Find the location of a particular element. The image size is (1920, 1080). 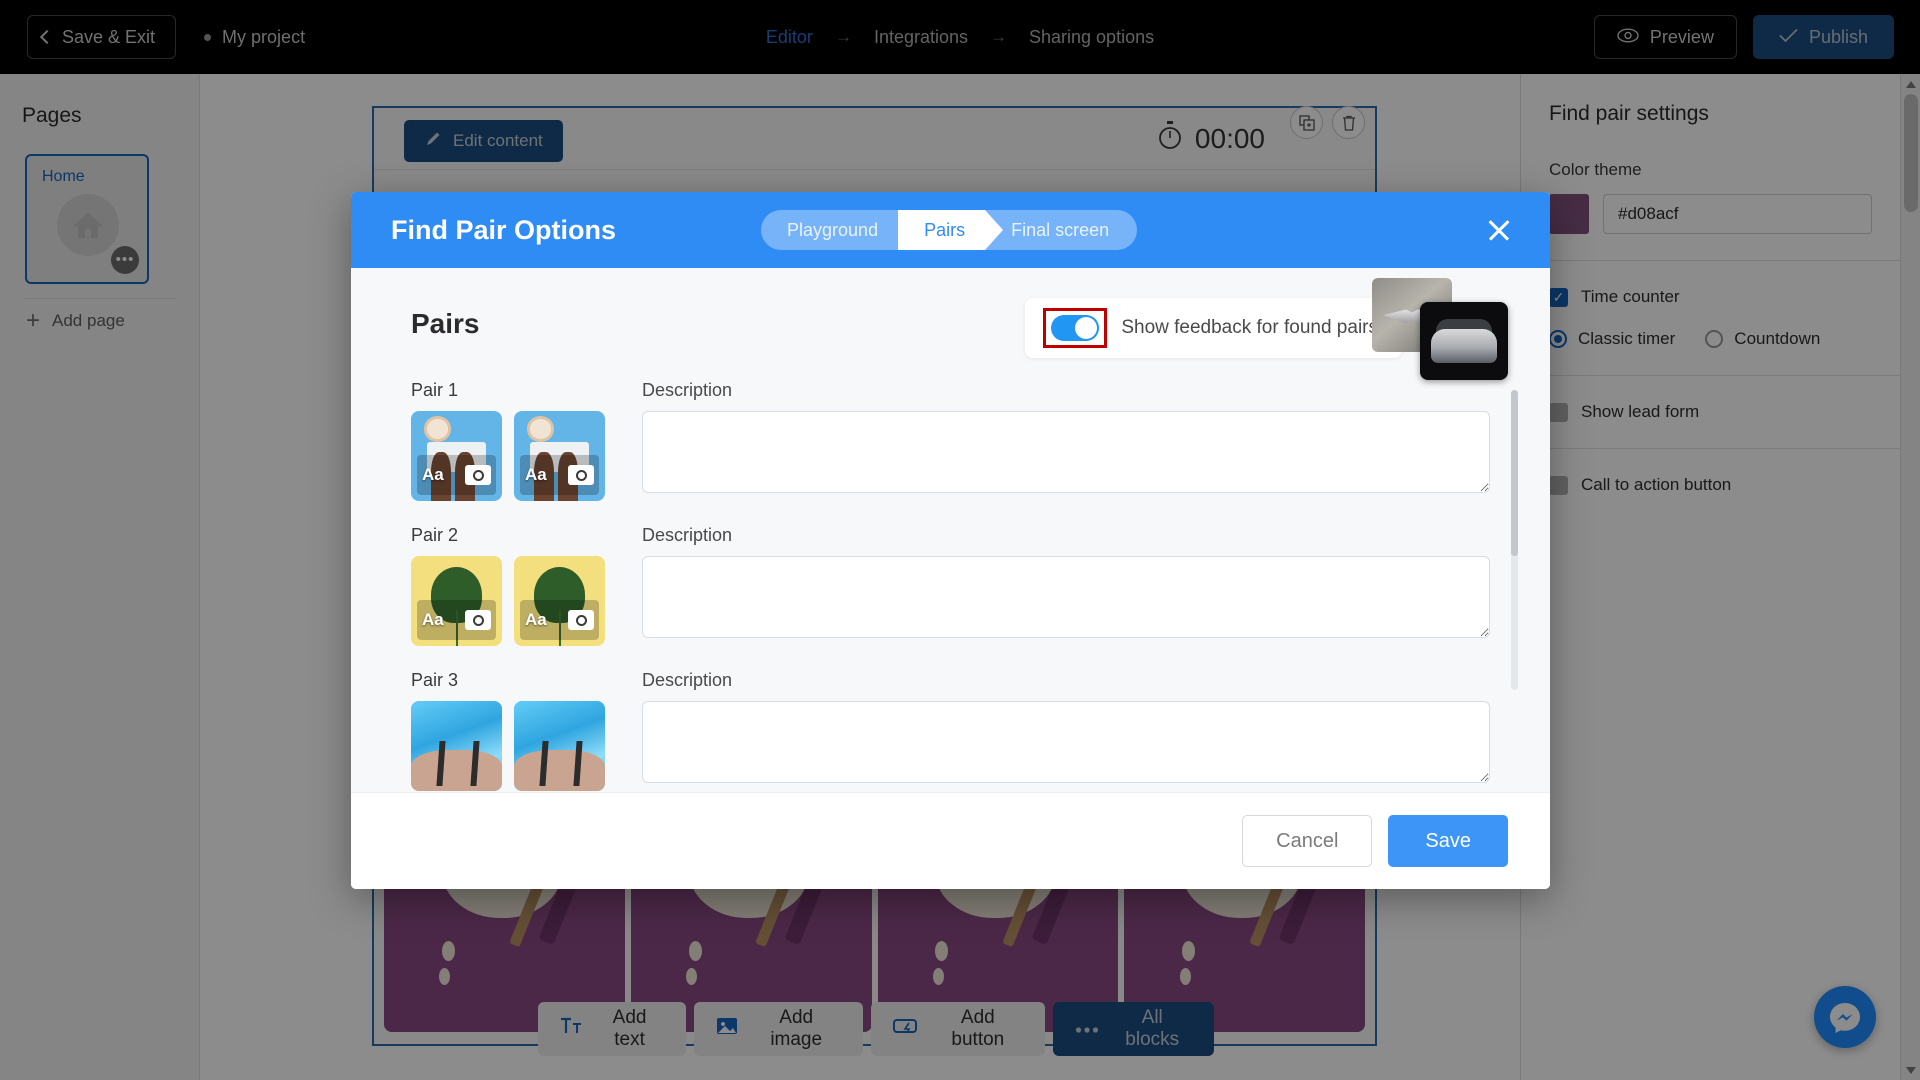

pair-thumbs-group: Pair 3 is located at coordinates (508, 730).